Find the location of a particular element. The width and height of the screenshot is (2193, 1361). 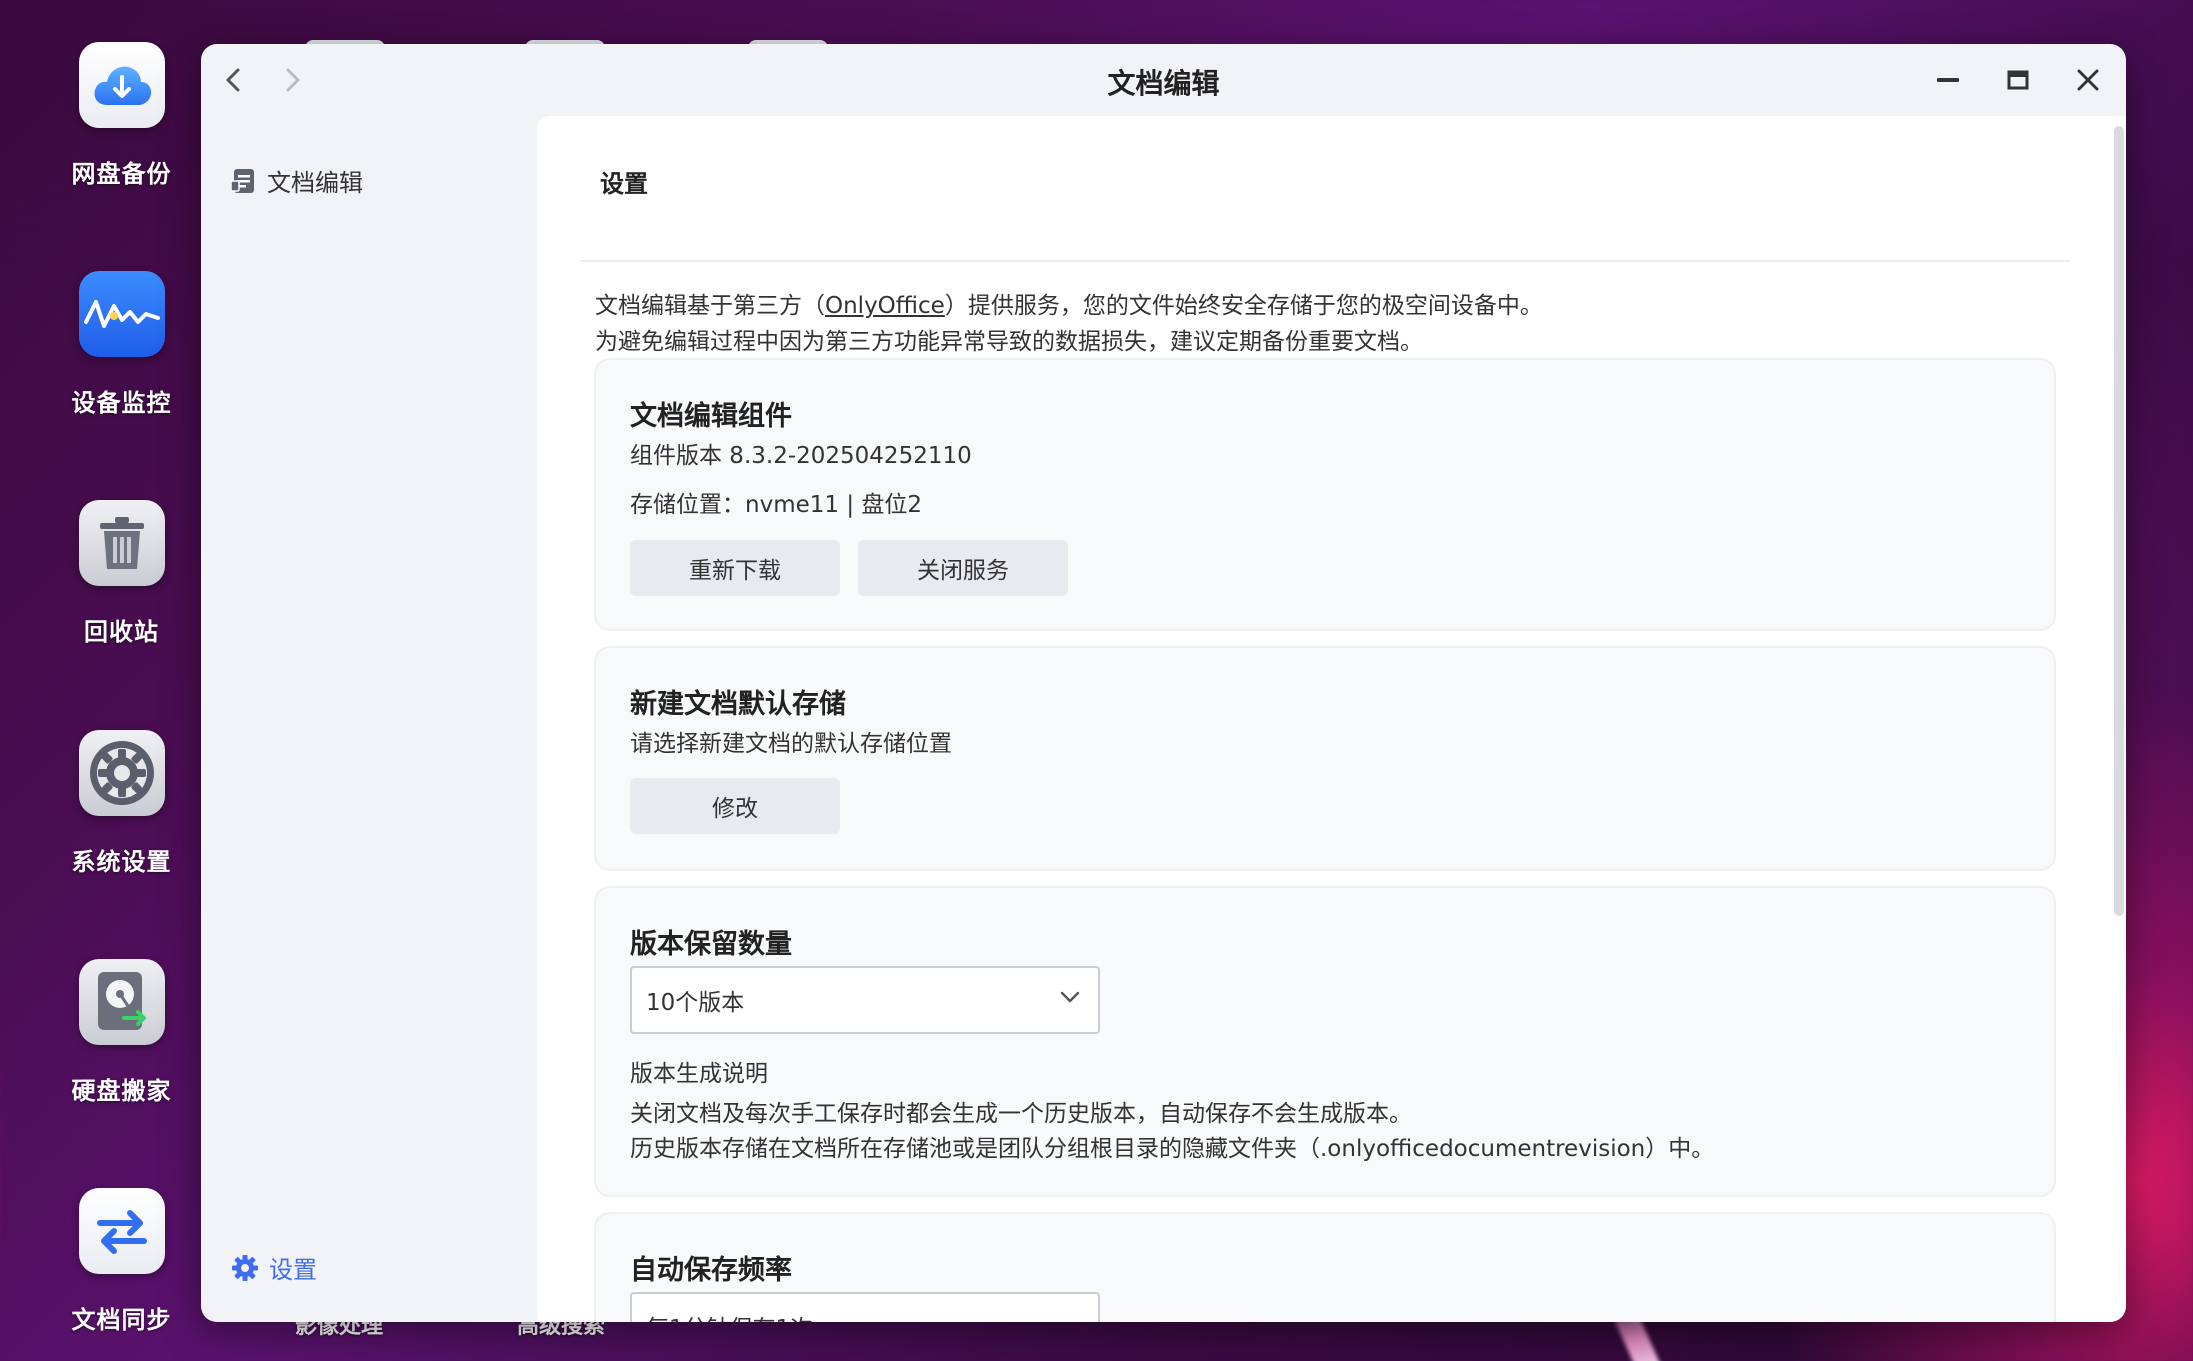

minimize-button is located at coordinates (1948, 80).